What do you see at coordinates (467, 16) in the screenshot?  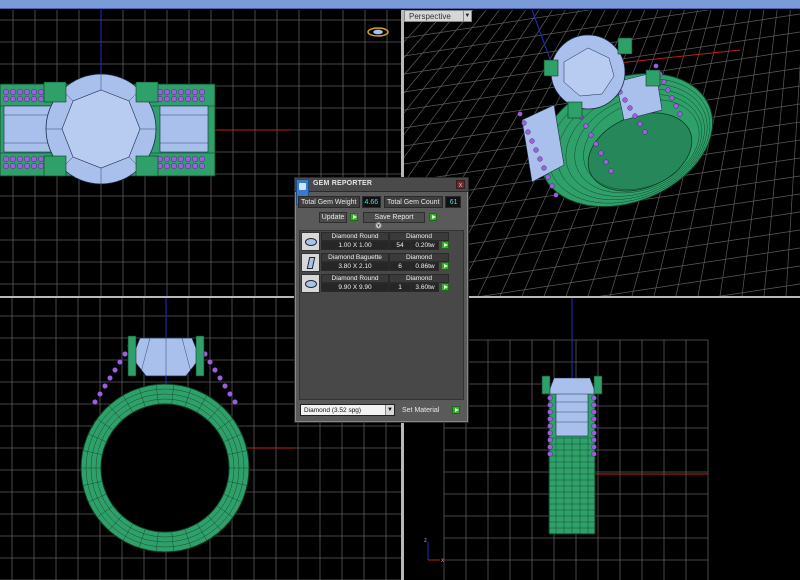 I see `dropdown-arrow-icon: ▼` at bounding box center [467, 16].